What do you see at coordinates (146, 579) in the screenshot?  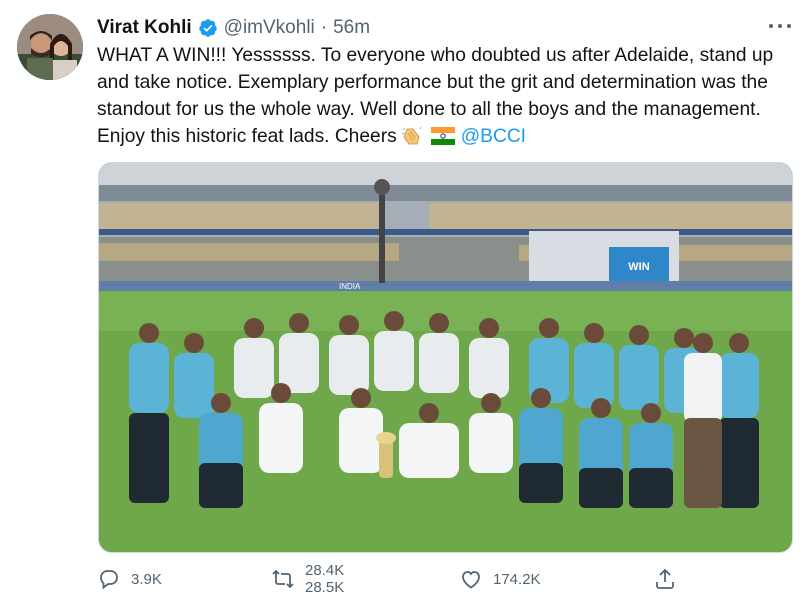 I see `reply-count: 3.9K` at bounding box center [146, 579].